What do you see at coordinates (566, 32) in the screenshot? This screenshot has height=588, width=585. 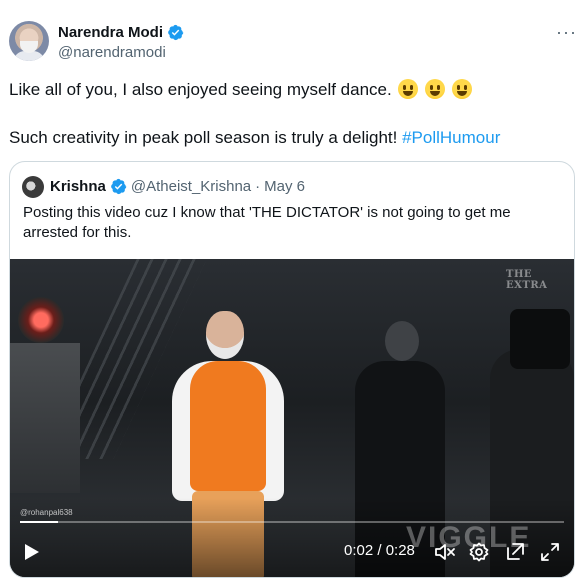 I see `more-options-button: ···` at bounding box center [566, 32].